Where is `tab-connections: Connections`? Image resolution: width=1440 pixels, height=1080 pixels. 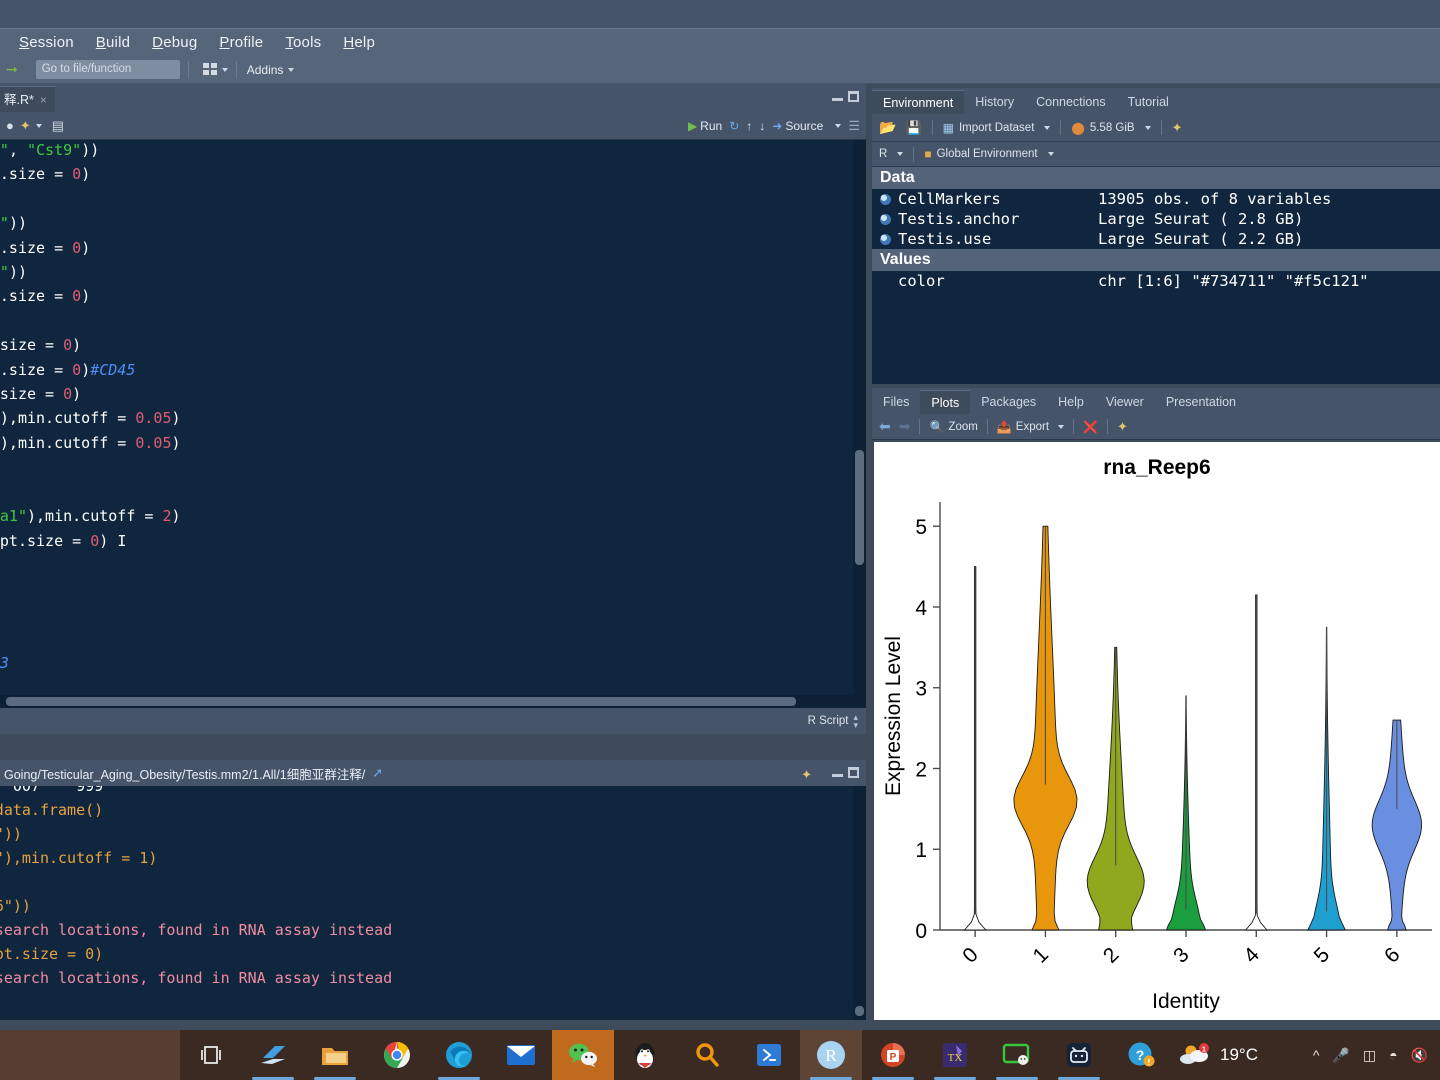 tab-connections: Connections is located at coordinates (1071, 102).